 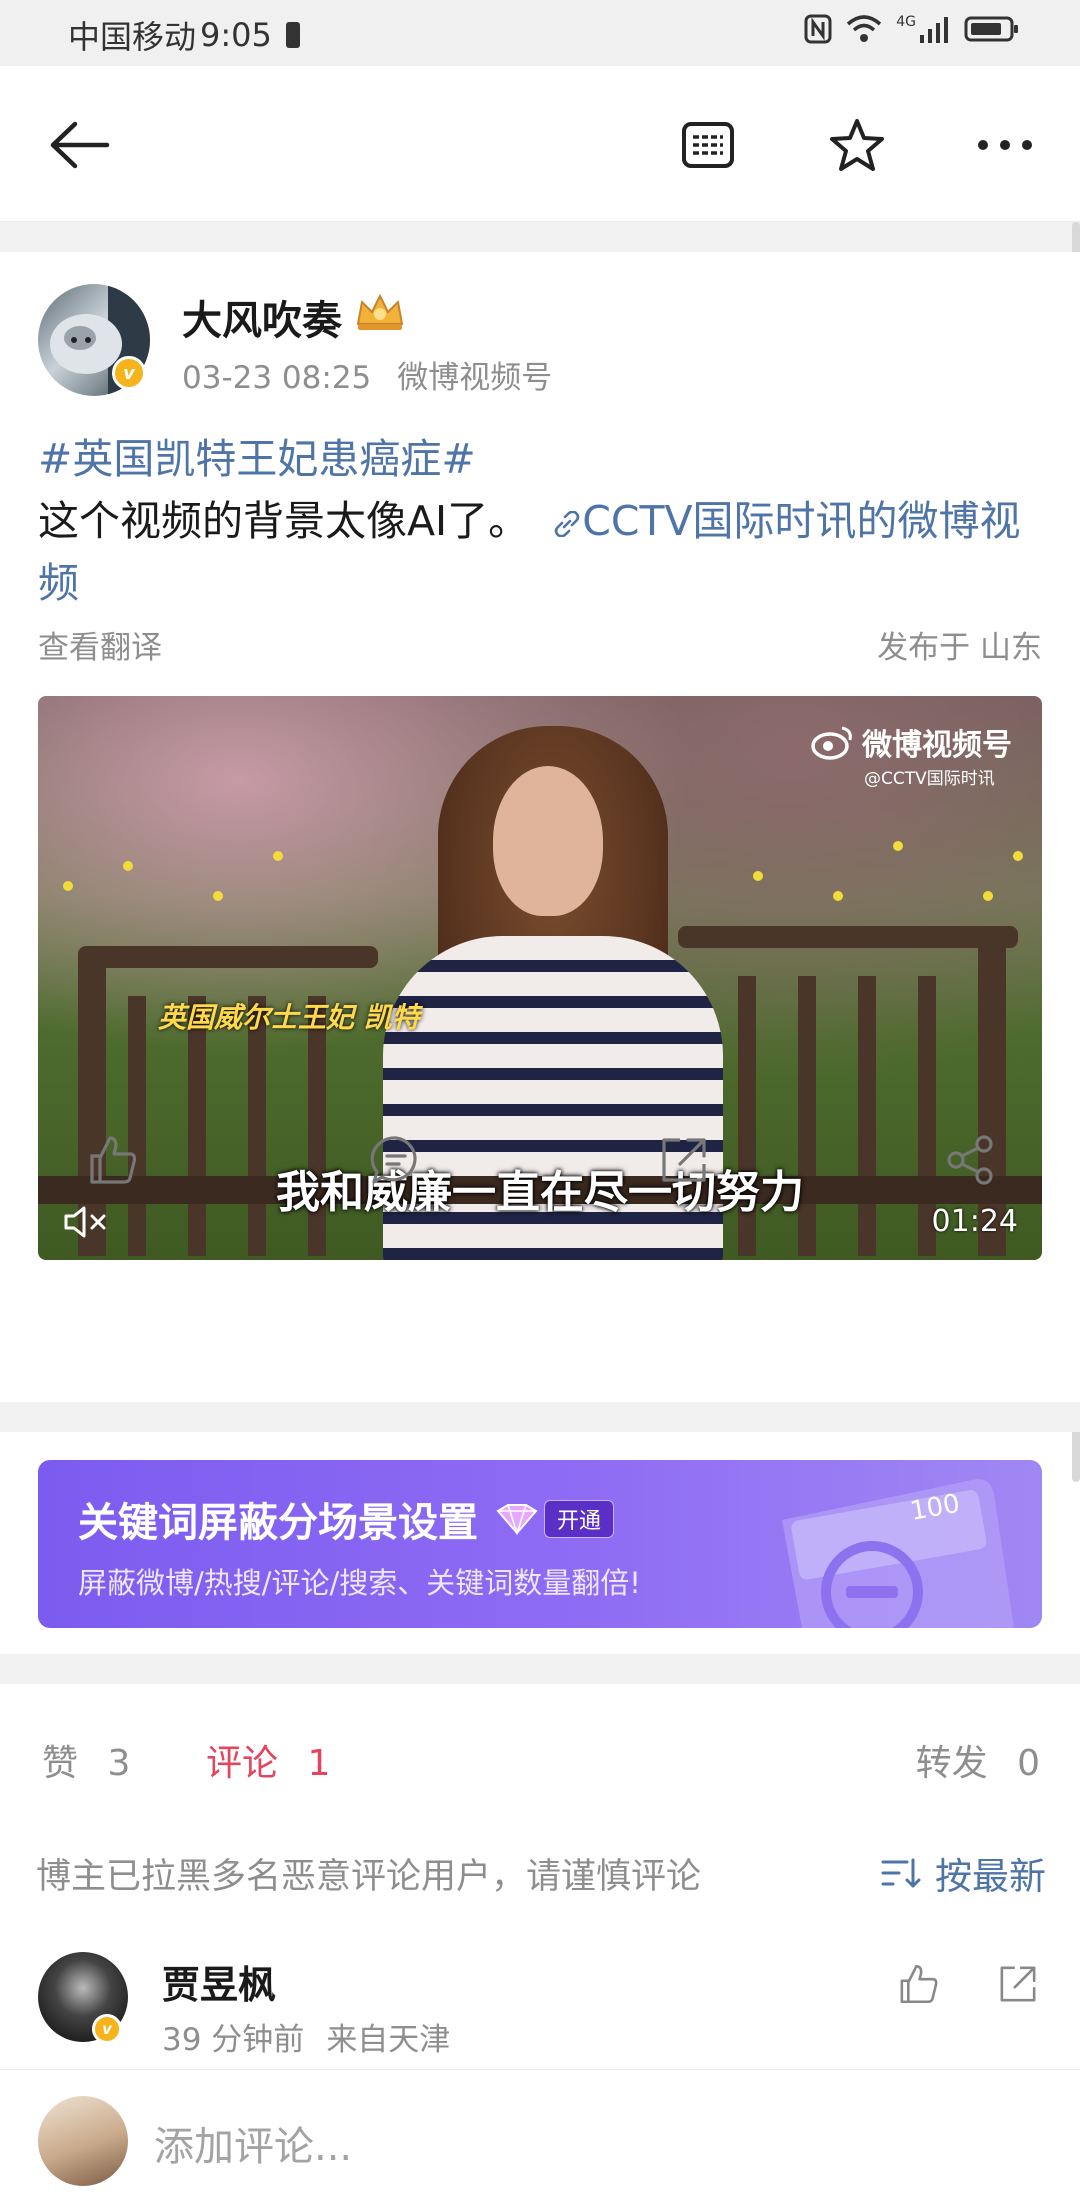 What do you see at coordinates (277, 378) in the screenshot?
I see `post-time: 03-23 08:25` at bounding box center [277, 378].